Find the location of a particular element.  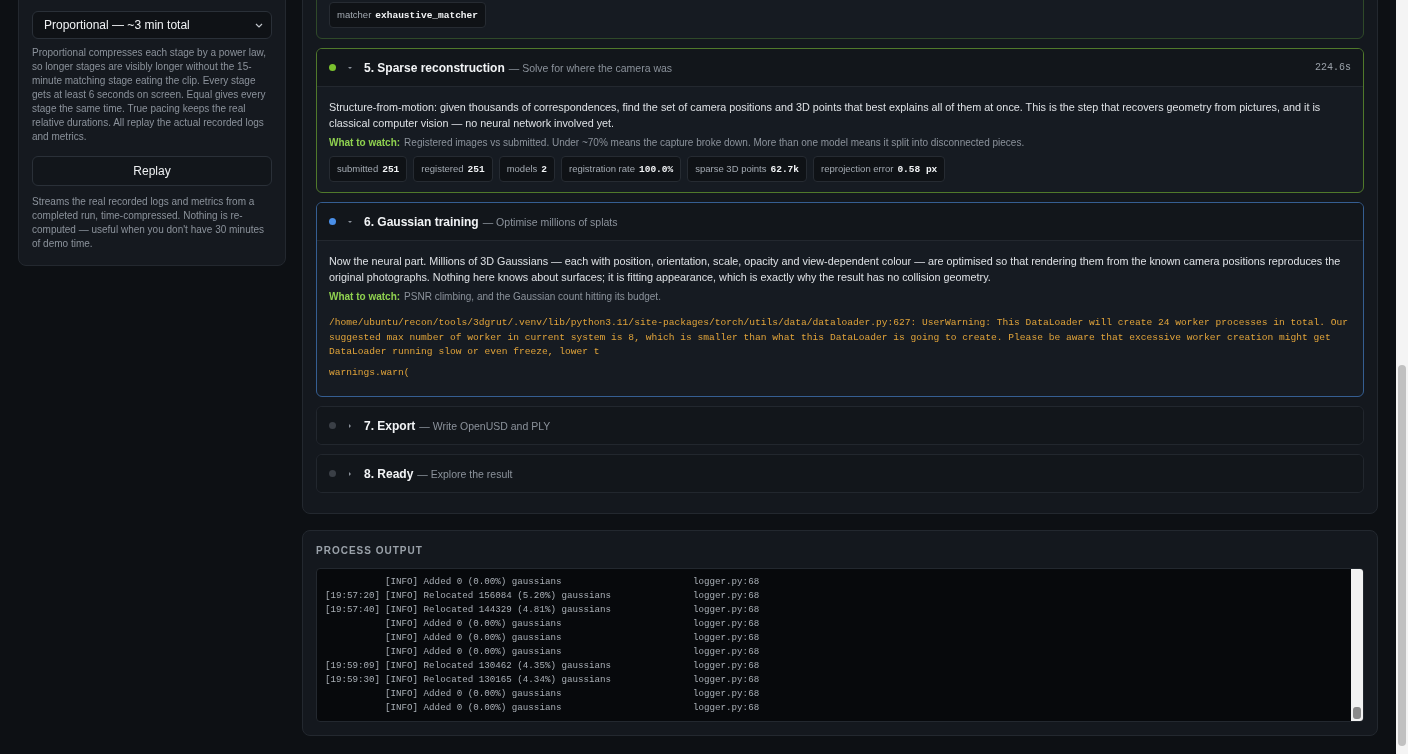

metric-chip: models 2 is located at coordinates (526, 169).